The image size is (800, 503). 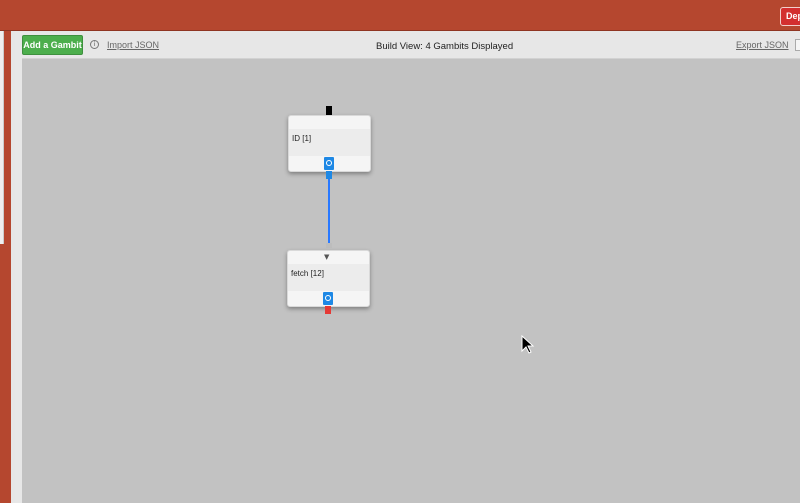 What do you see at coordinates (528, 344) in the screenshot?
I see `mouse-cursor-icon` at bounding box center [528, 344].